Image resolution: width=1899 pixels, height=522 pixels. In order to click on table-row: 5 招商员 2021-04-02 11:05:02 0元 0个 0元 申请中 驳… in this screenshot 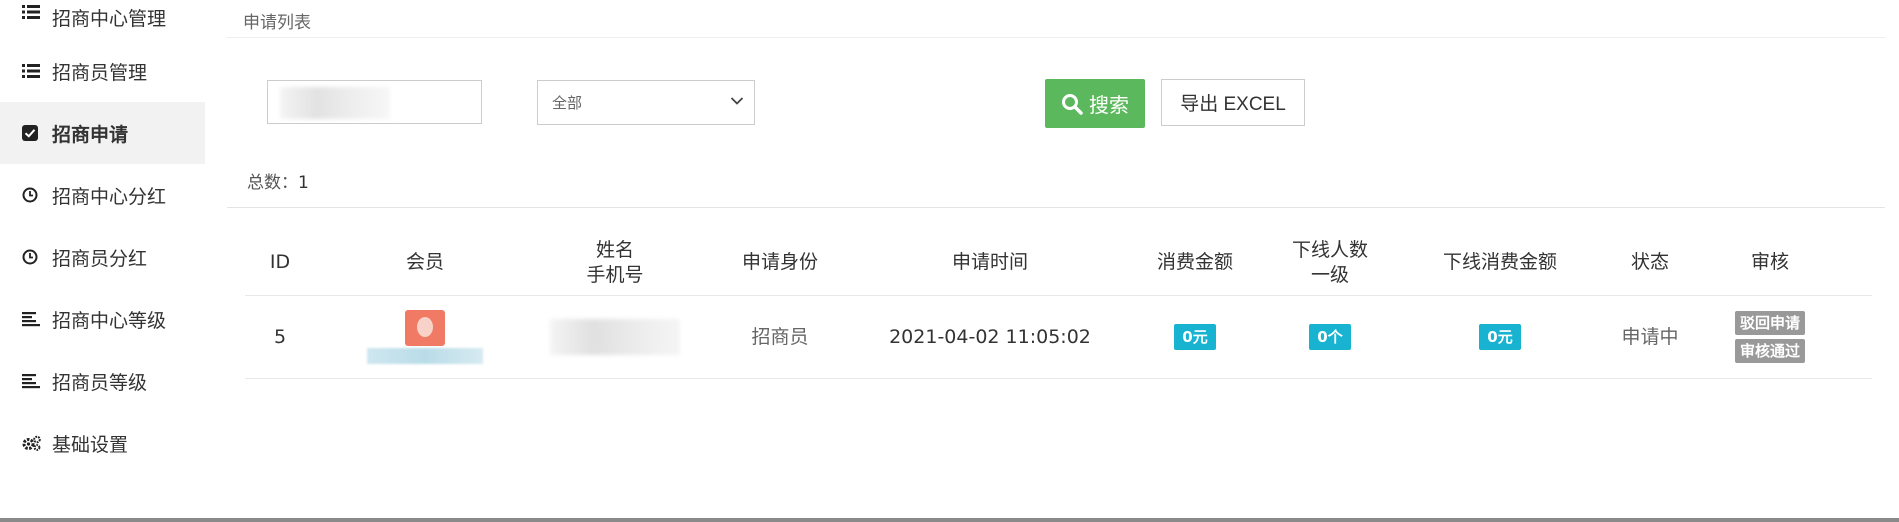, I will do `click(1058, 337)`.